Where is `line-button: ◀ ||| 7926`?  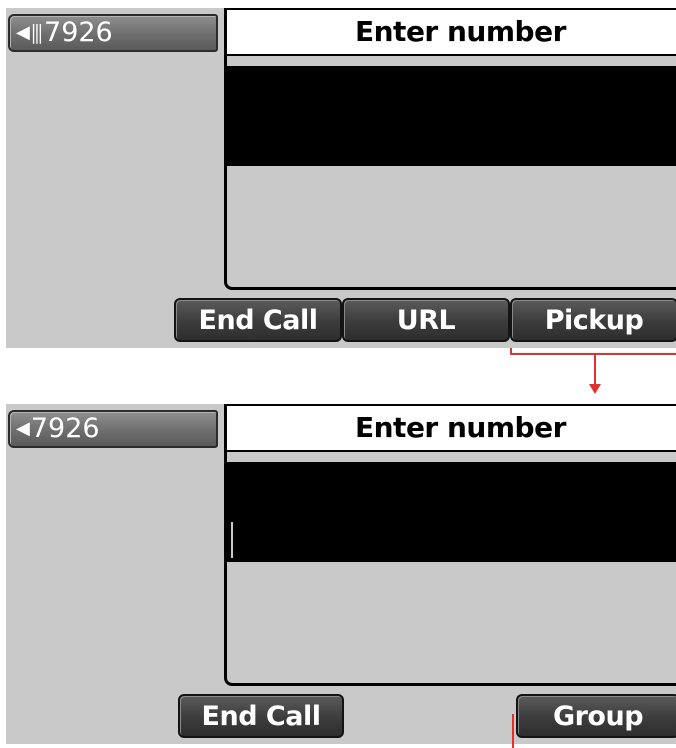
line-button: ◀ ||| 7926 is located at coordinates (113, 33).